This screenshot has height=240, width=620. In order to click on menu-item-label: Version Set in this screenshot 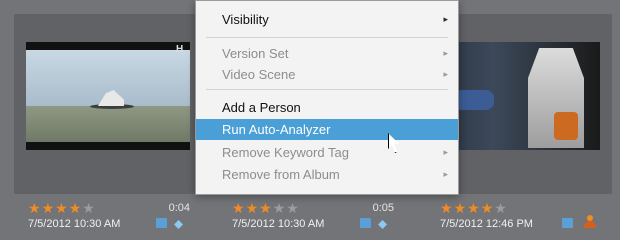, I will do `click(255, 53)`.